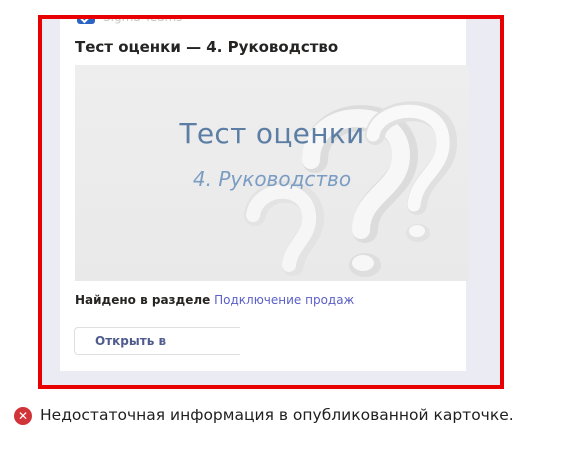 The height and width of the screenshot is (461, 582). Describe the element at coordinates (143, 300) in the screenshot. I see `found-in-label: Найдено в разделе` at that location.